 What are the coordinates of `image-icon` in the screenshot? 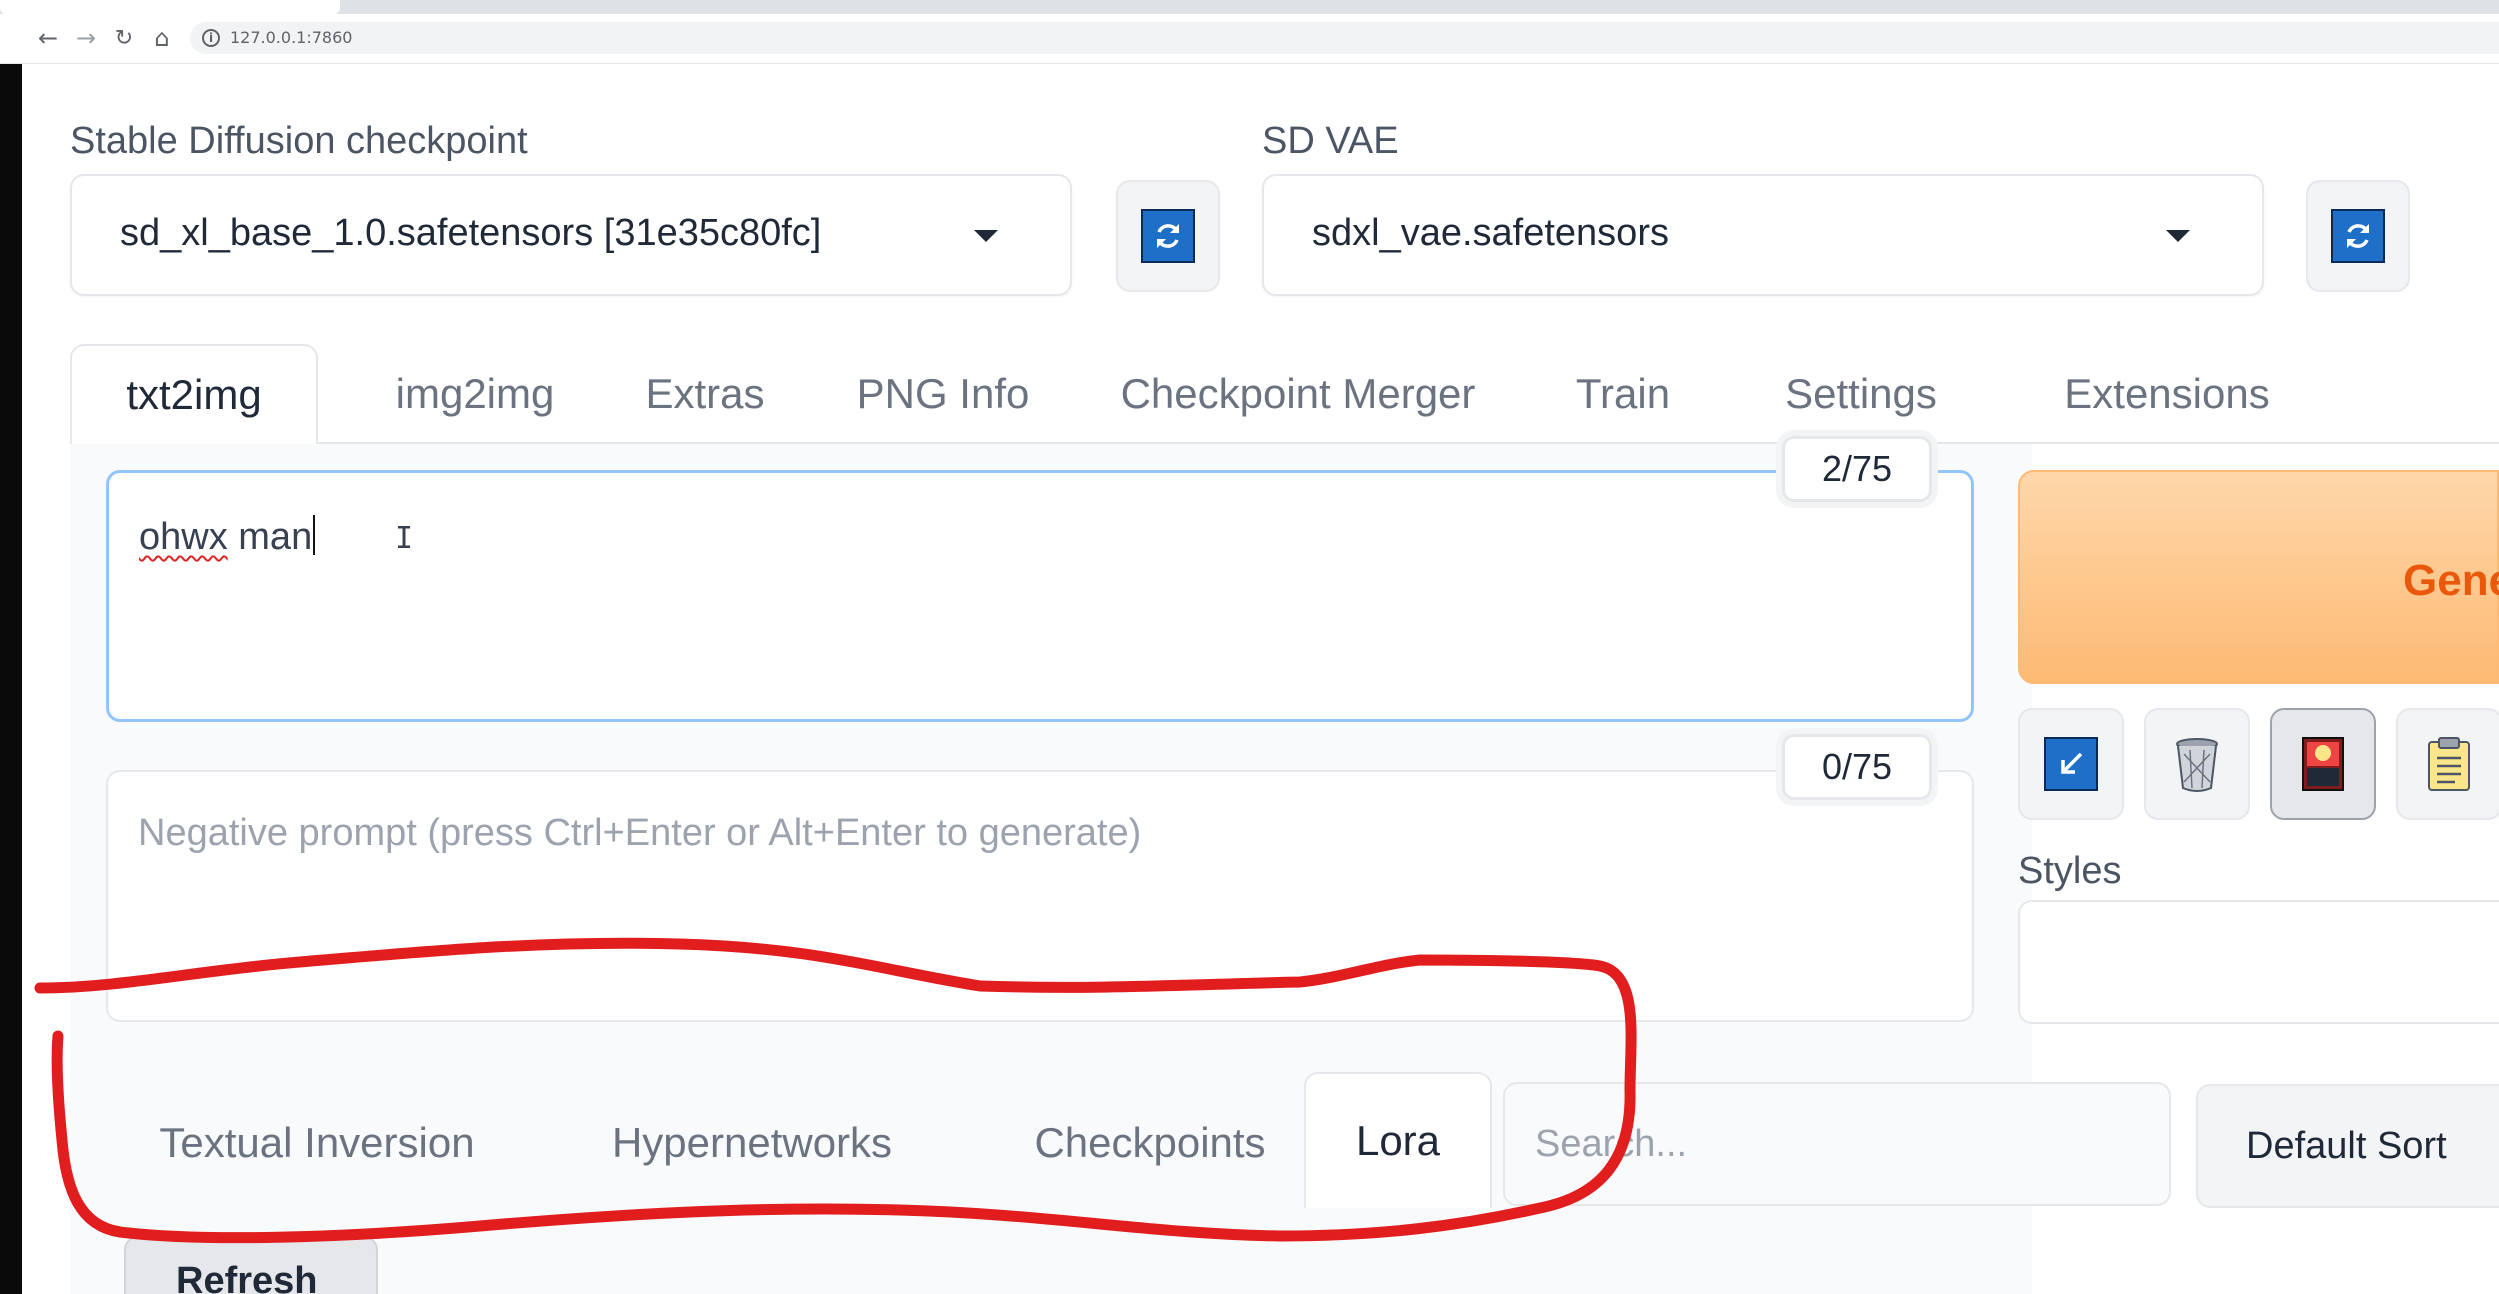 It's located at (2323, 764).